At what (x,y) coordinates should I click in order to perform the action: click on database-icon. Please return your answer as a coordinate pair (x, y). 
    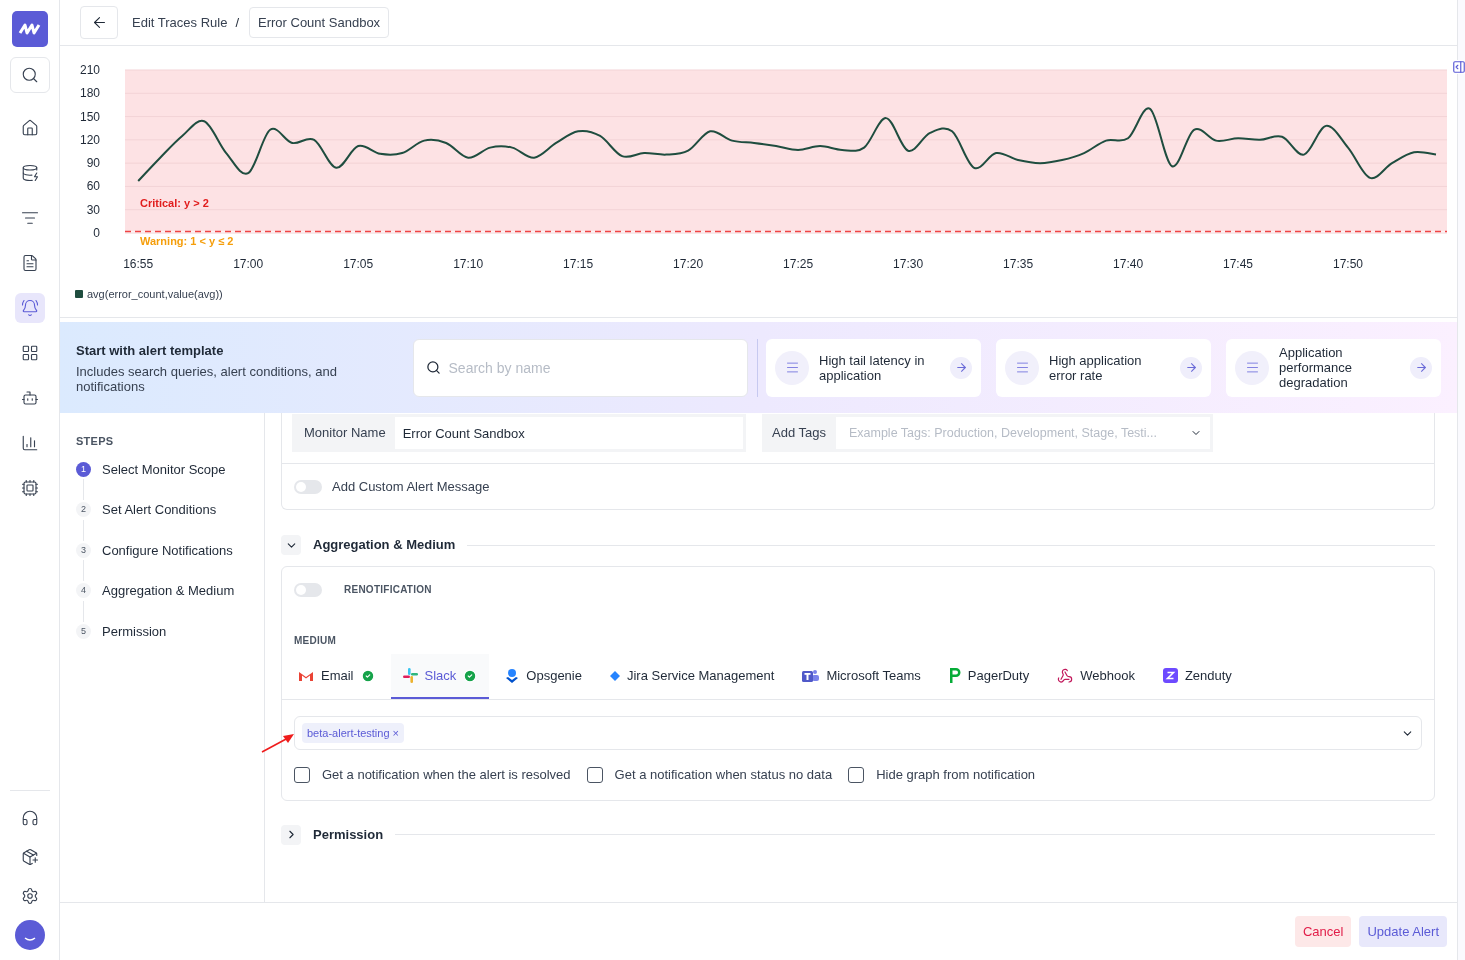
    Looking at the image, I should click on (29, 173).